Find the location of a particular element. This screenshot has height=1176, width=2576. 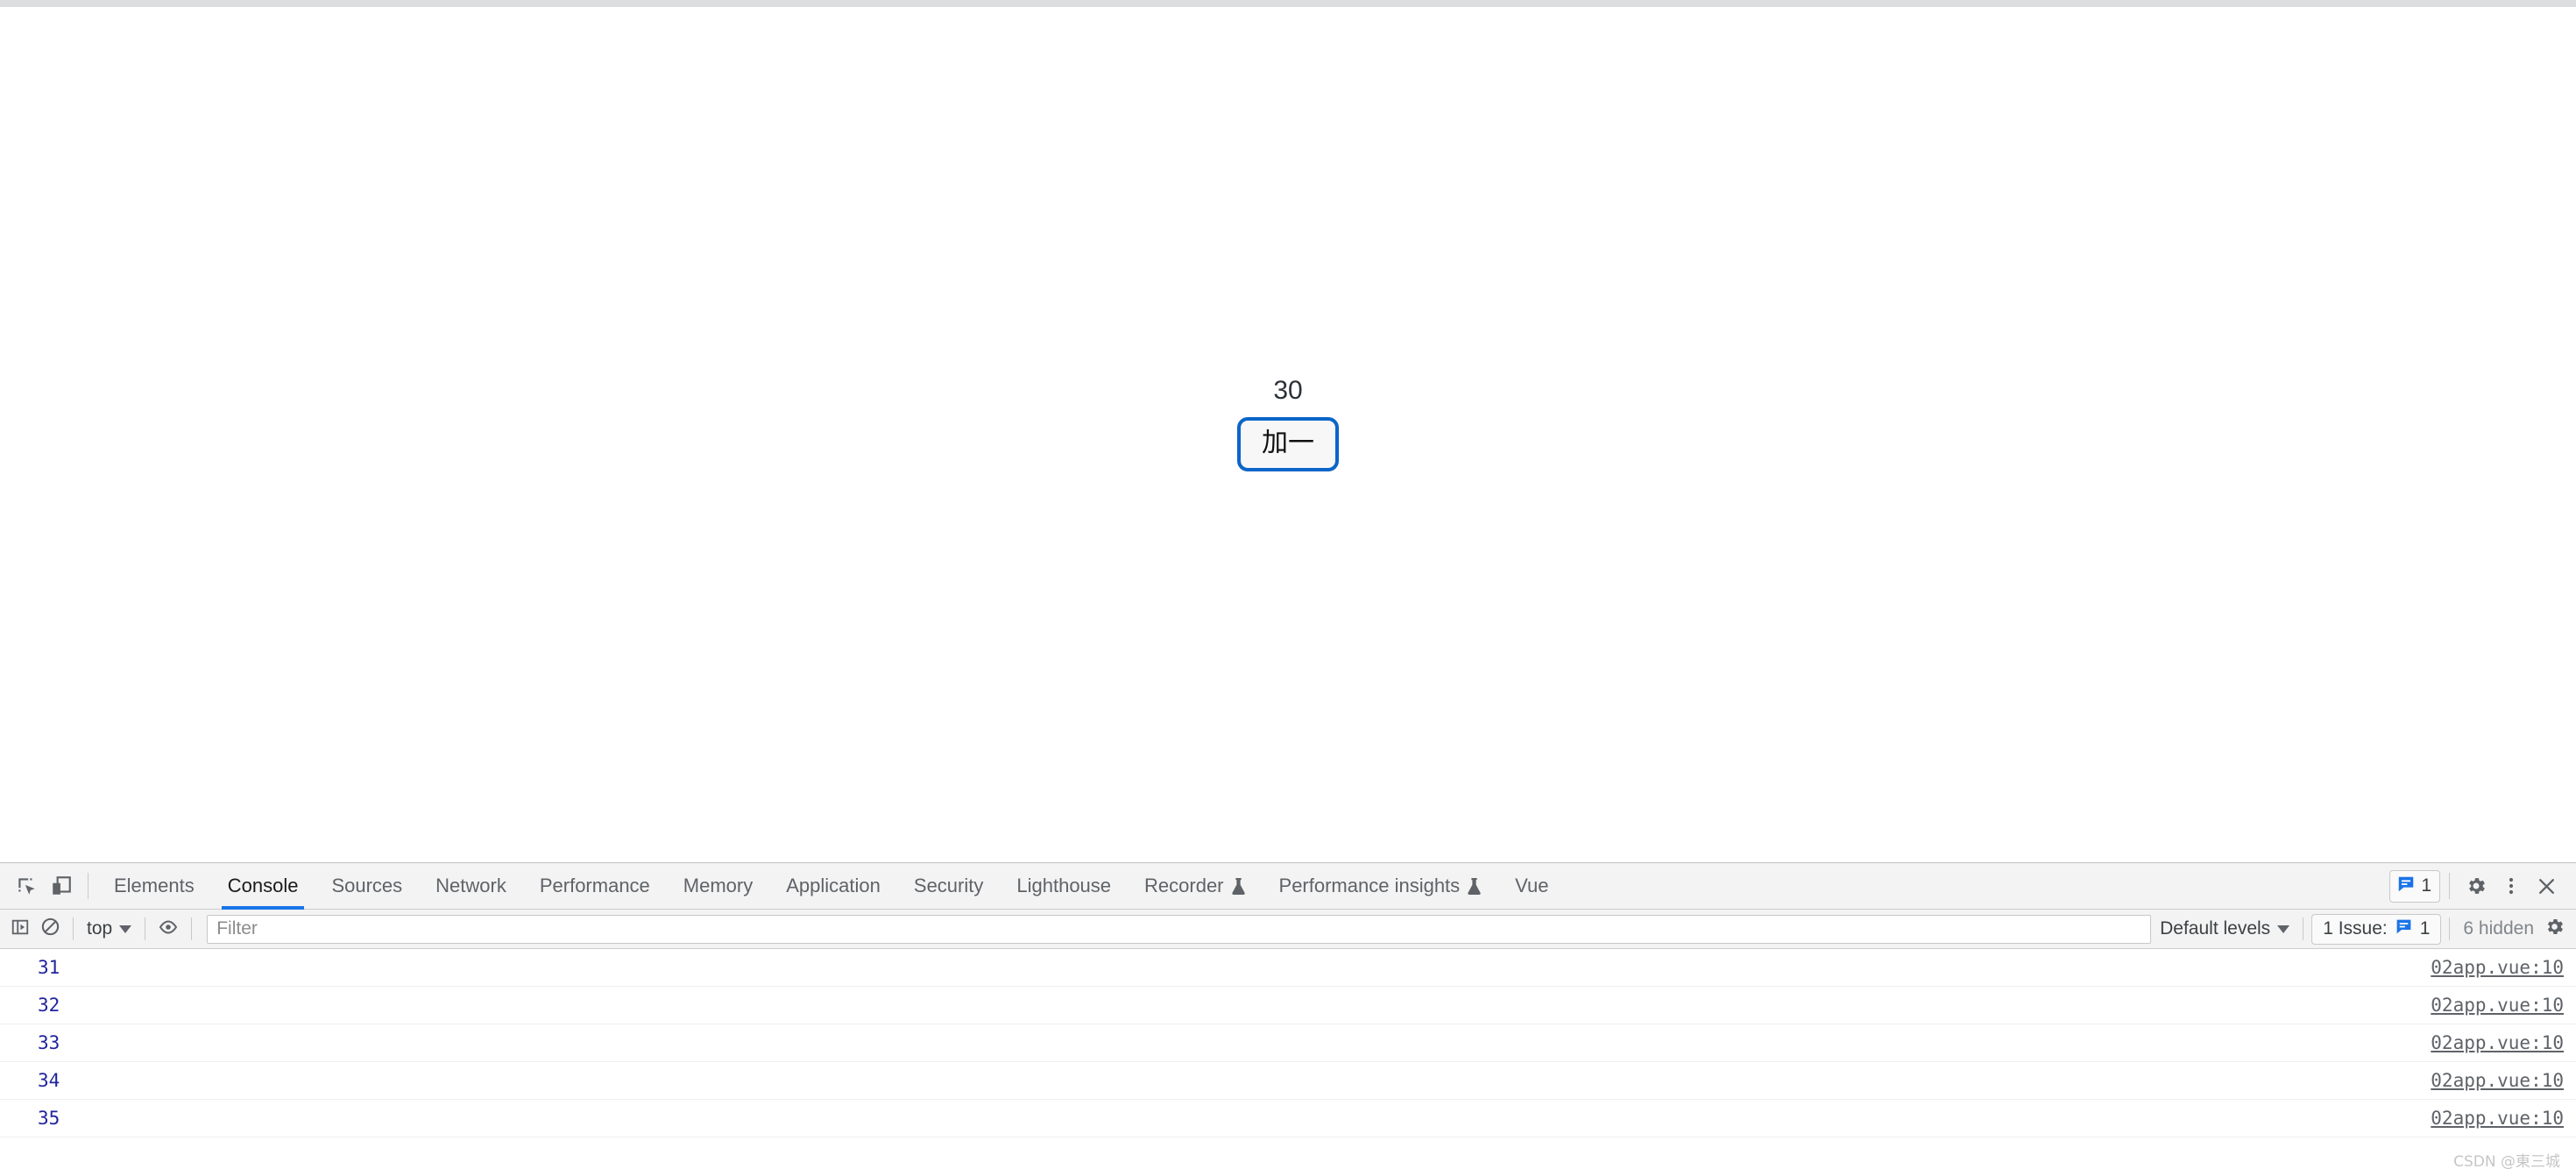

tab-memory: Memory is located at coordinates (718, 887).